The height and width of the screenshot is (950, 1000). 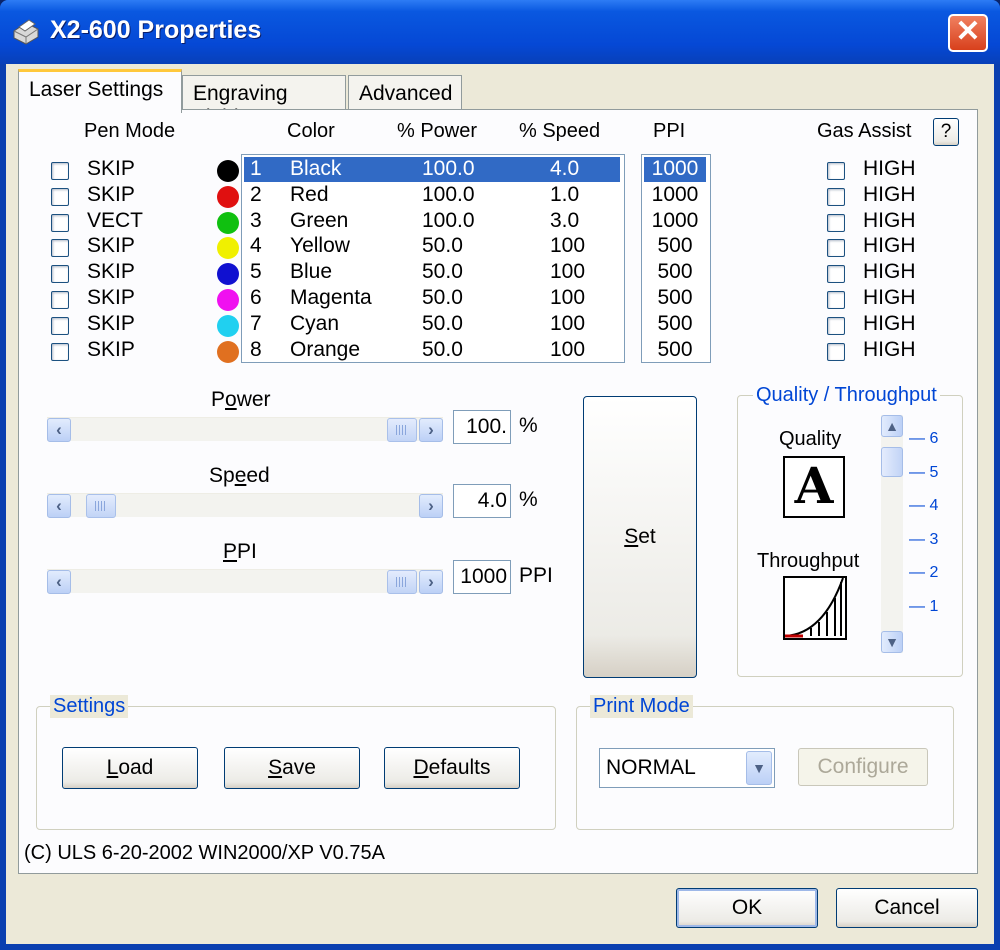 I want to click on pen-color-cell: Green, so click(x=319, y=220).